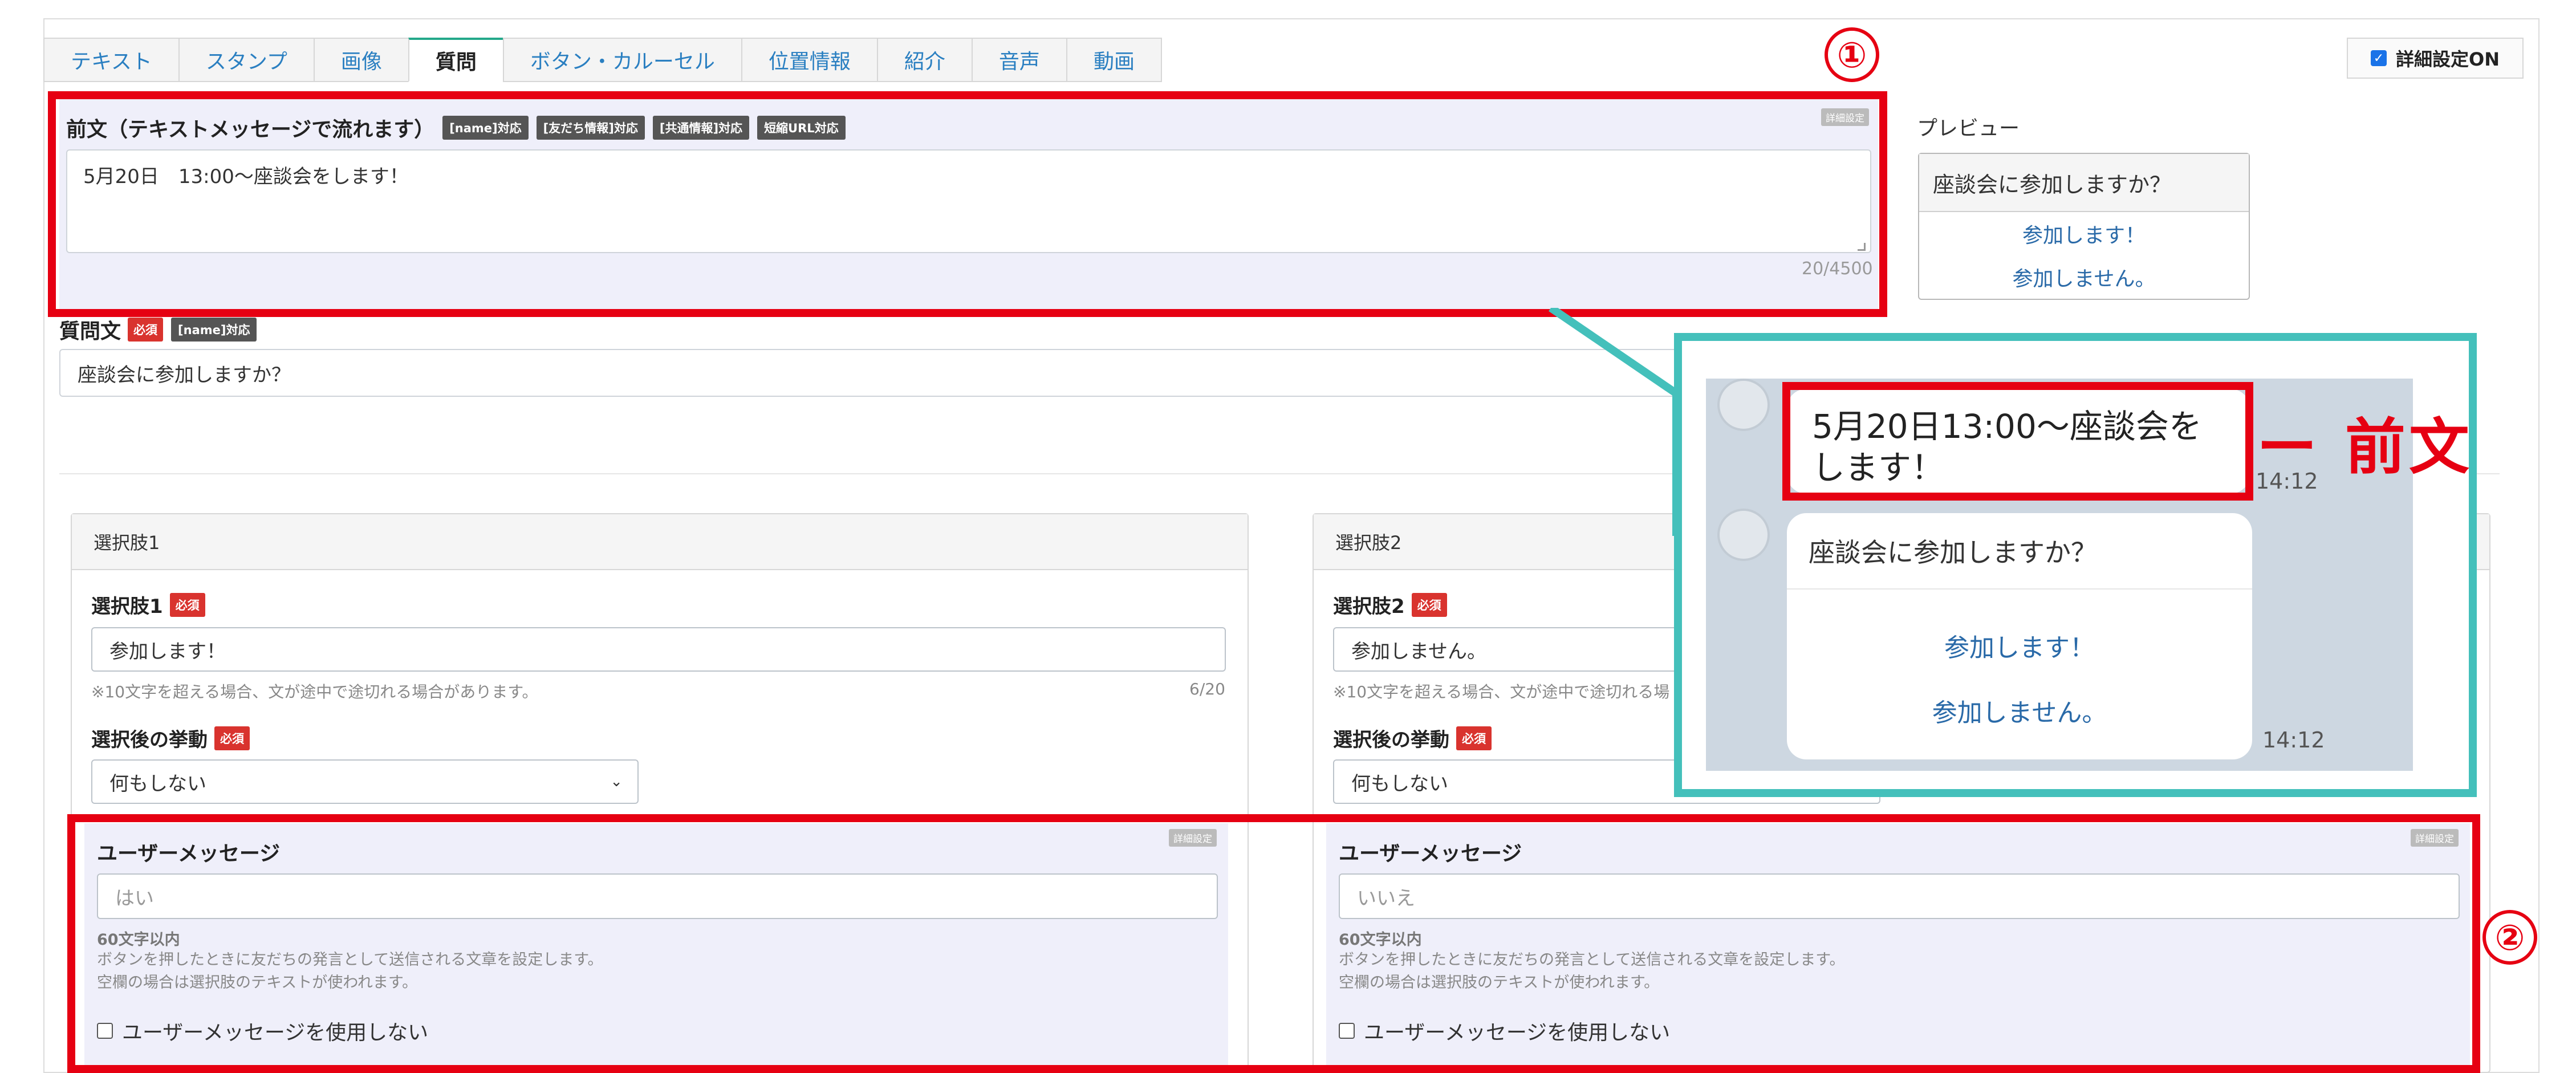 The height and width of the screenshot is (1073, 2576). What do you see at coordinates (2019, 710) in the screenshot?
I see `question-bubble-button-2: 参加しません。` at bounding box center [2019, 710].